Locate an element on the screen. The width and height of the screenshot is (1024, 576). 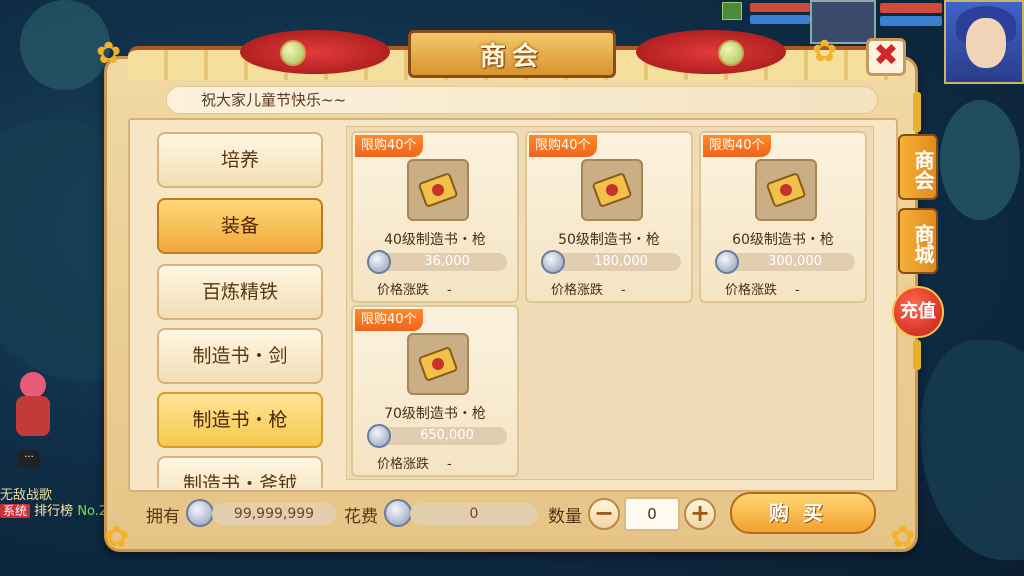
ribbon-left is located at coordinates (315, 52).